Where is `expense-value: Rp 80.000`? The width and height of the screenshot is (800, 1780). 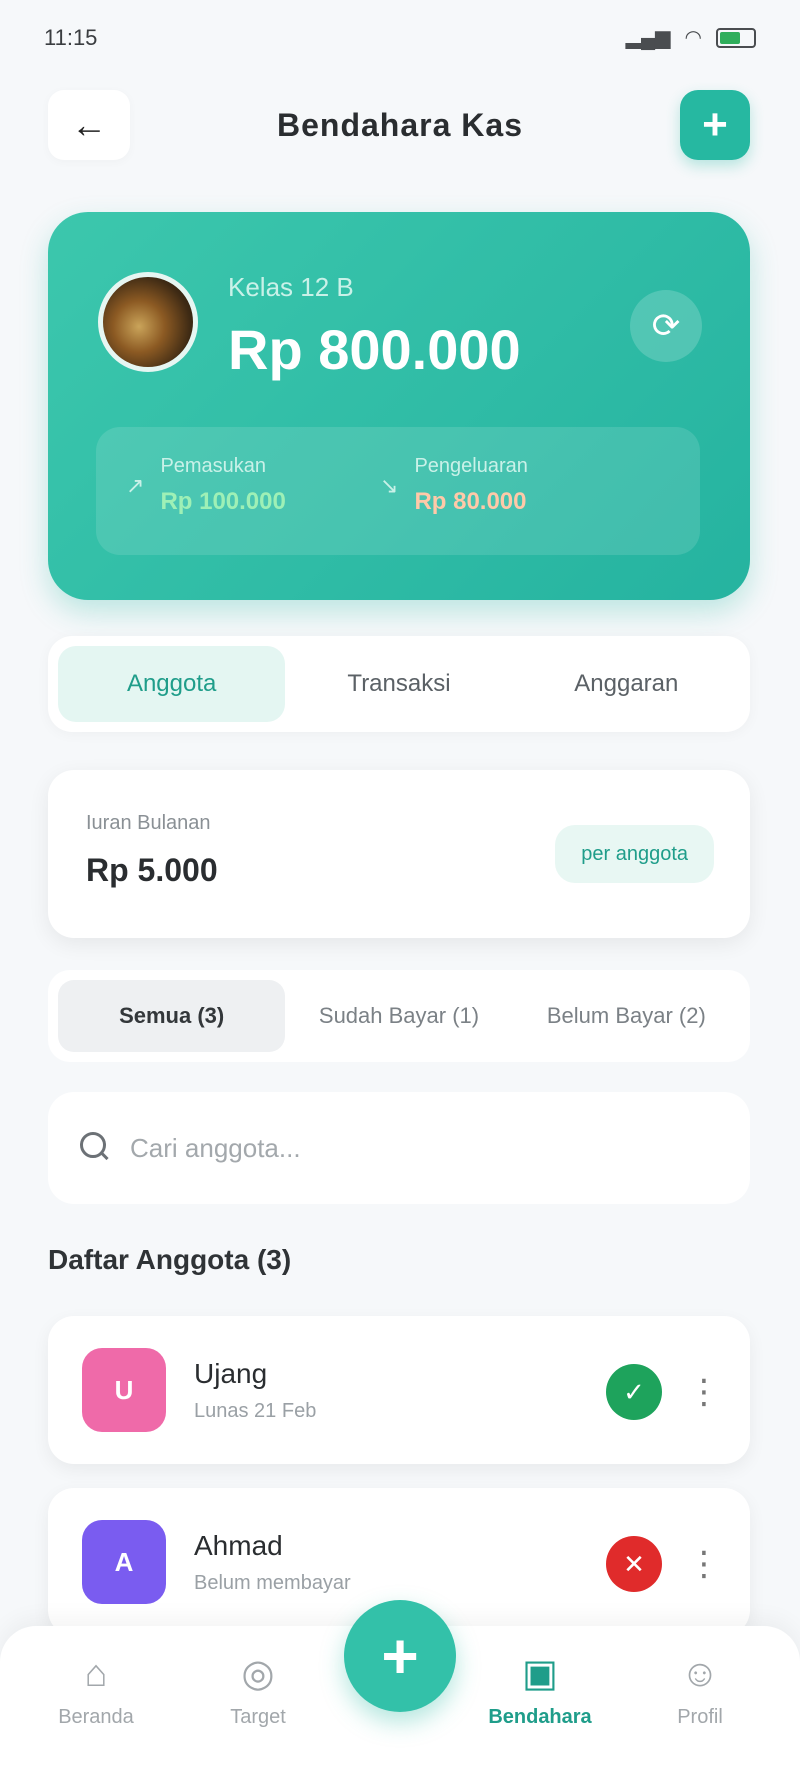
expense-value: Rp 80.000 is located at coordinates (470, 501).